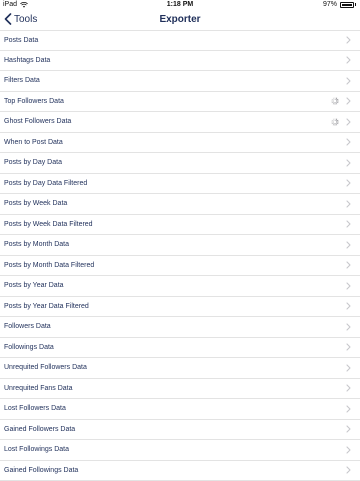 This screenshot has height=481, width=360. I want to click on list-item: Lost Followers Data, so click(180, 409).